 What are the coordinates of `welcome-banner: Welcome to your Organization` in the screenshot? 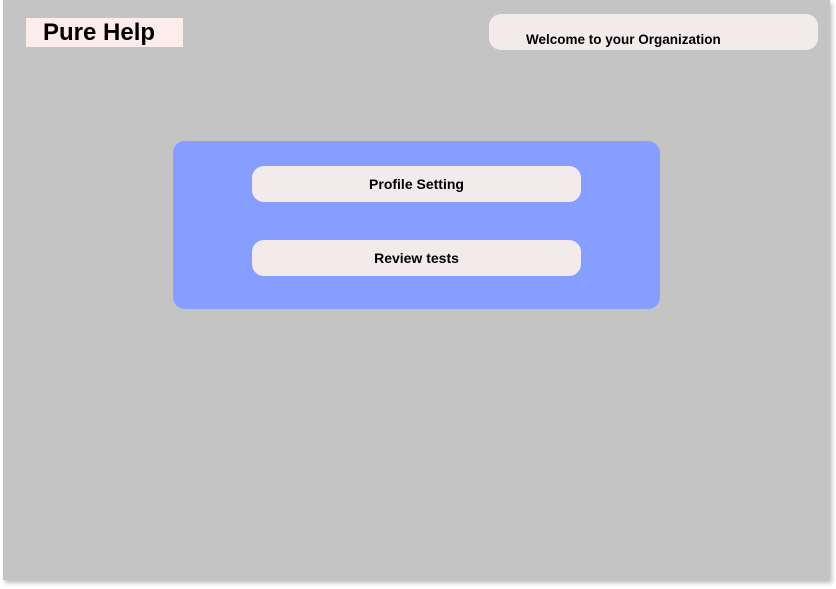 It's located at (653, 32).